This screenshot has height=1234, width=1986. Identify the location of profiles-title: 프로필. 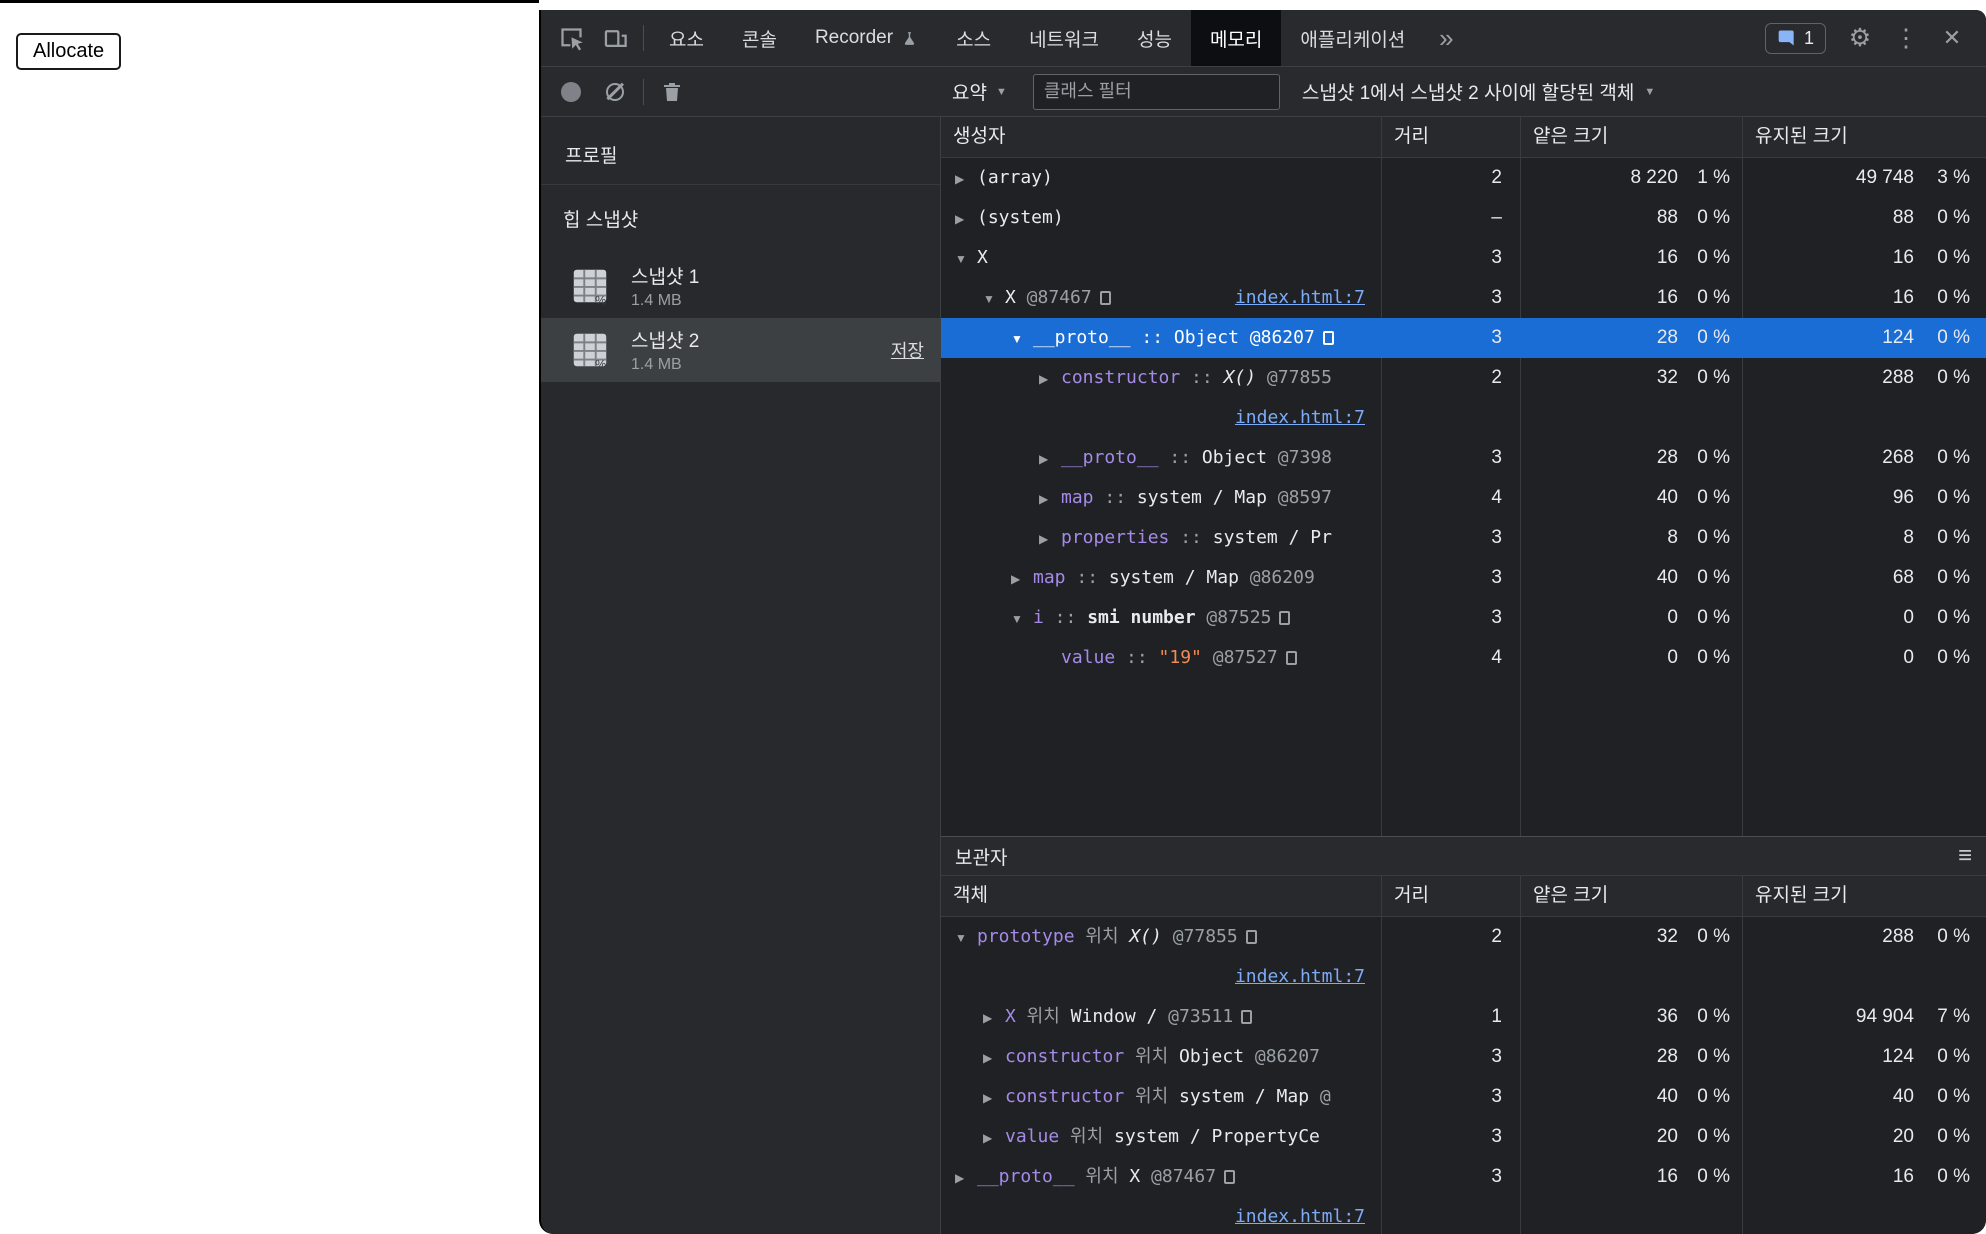
(740, 151).